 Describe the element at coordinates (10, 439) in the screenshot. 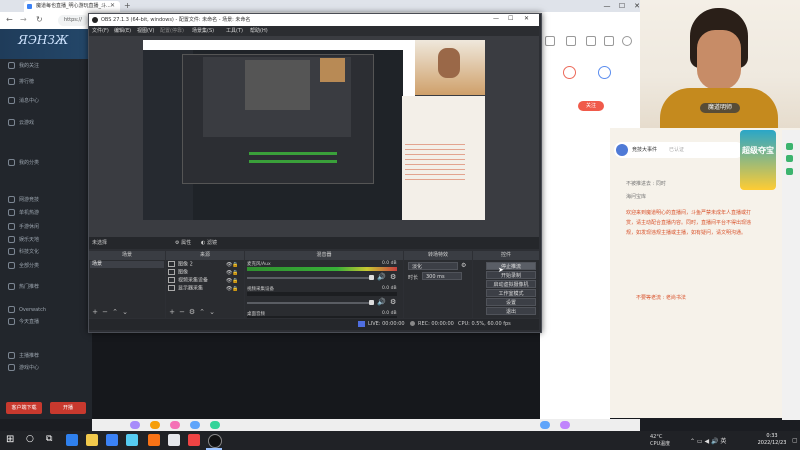

I see `windows-start-icon: ⊞` at that location.